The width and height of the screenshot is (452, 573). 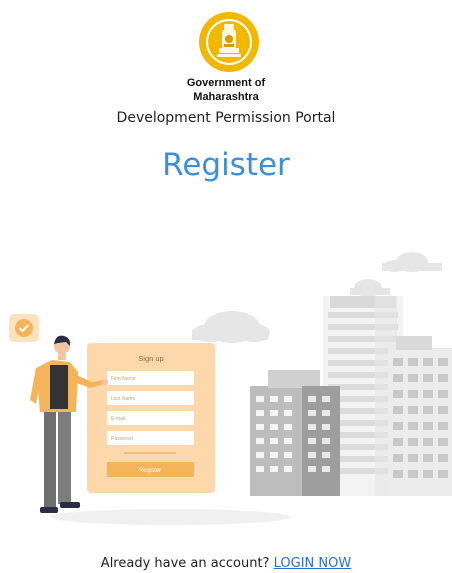 I want to click on signup-card-title: Sign up, so click(x=150, y=358).